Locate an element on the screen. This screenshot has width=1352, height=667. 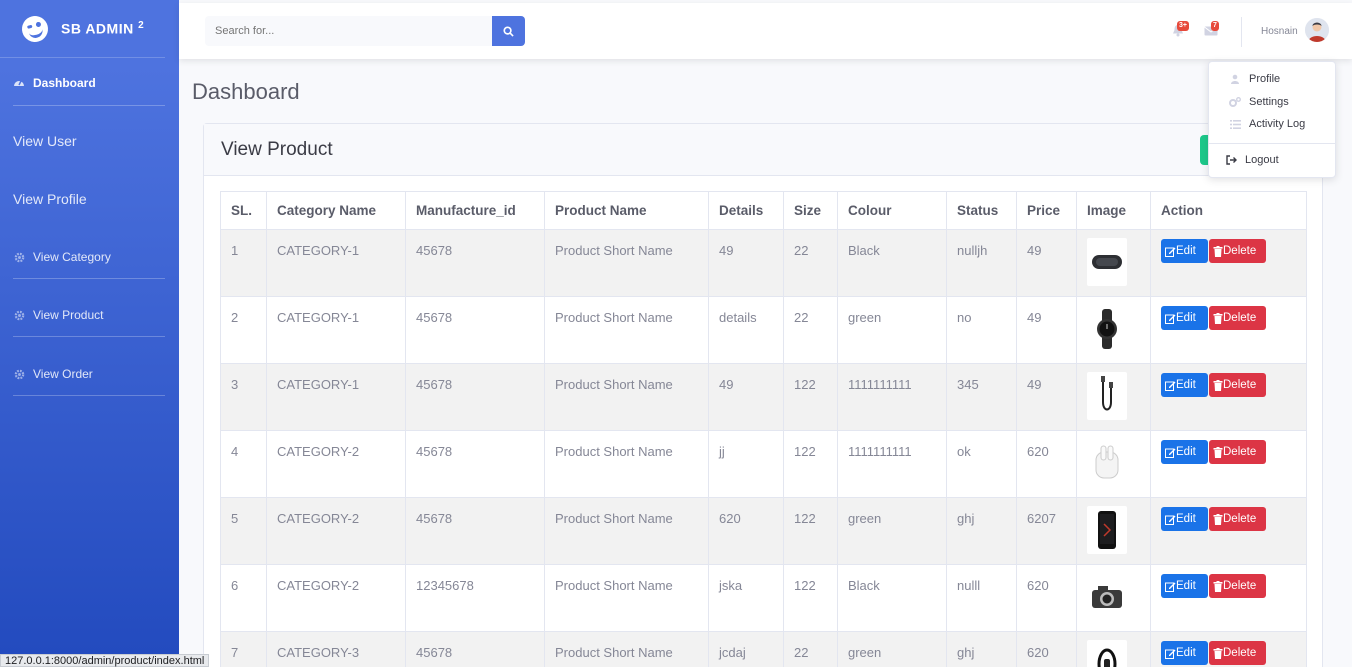
sidebar-brand: SB ADMIN 2 is located at coordinates (82, 29).